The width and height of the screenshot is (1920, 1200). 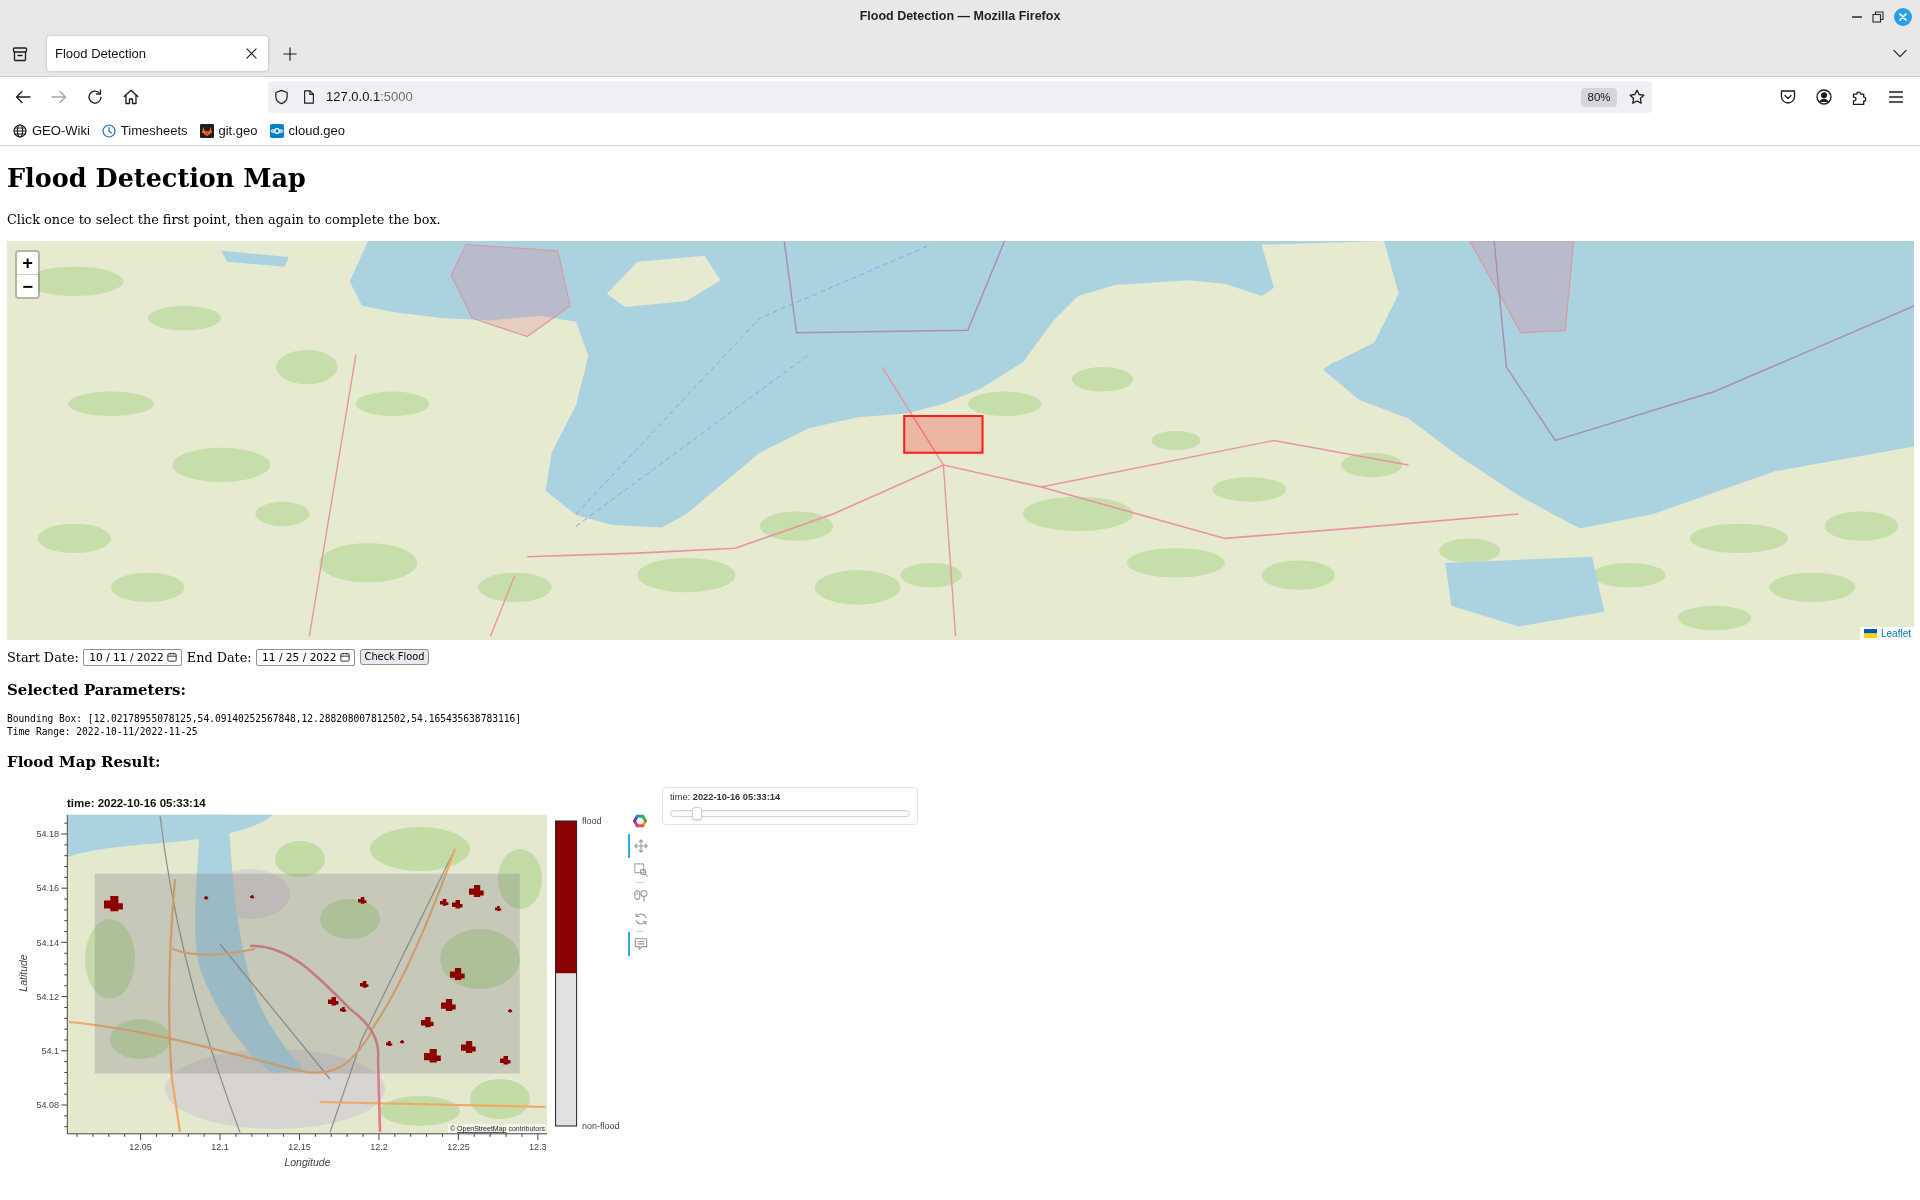 I want to click on globe-icon, so click(x=20, y=131).